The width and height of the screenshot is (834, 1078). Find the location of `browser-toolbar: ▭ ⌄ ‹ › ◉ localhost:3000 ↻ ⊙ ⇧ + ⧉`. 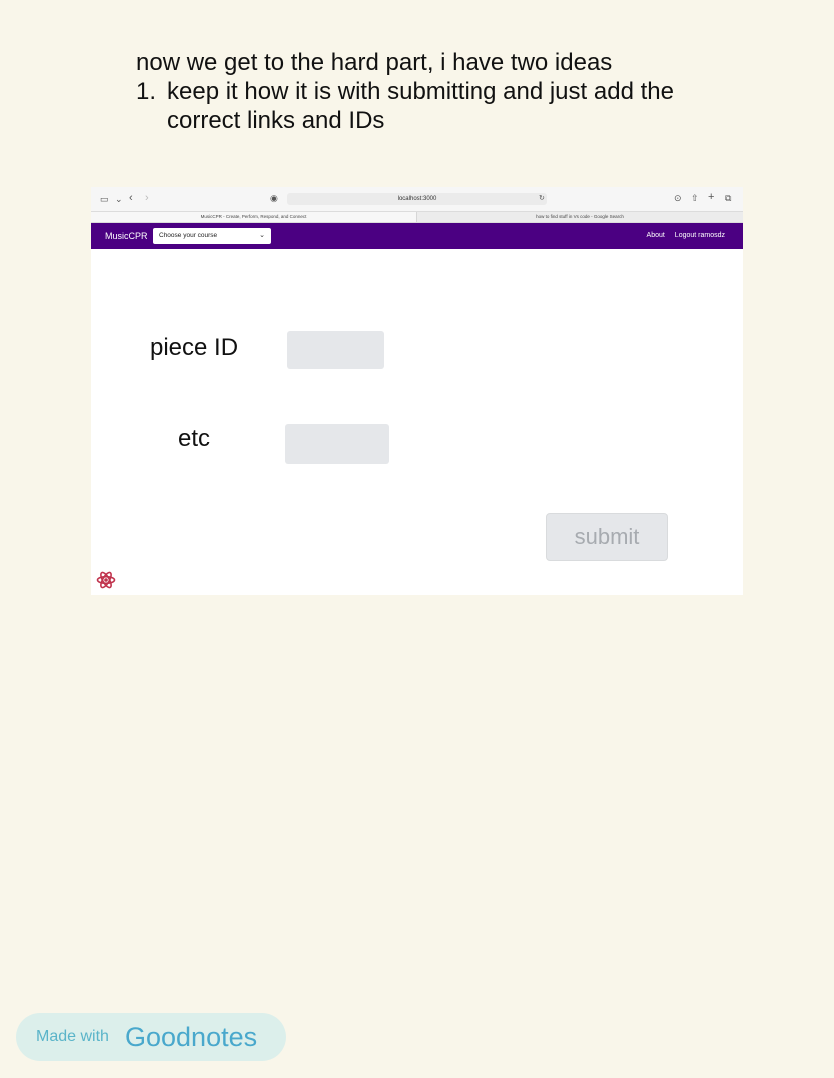

browser-toolbar: ▭ ⌄ ‹ › ◉ localhost:3000 ↻ ⊙ ⇧ + ⧉ is located at coordinates (417, 199).